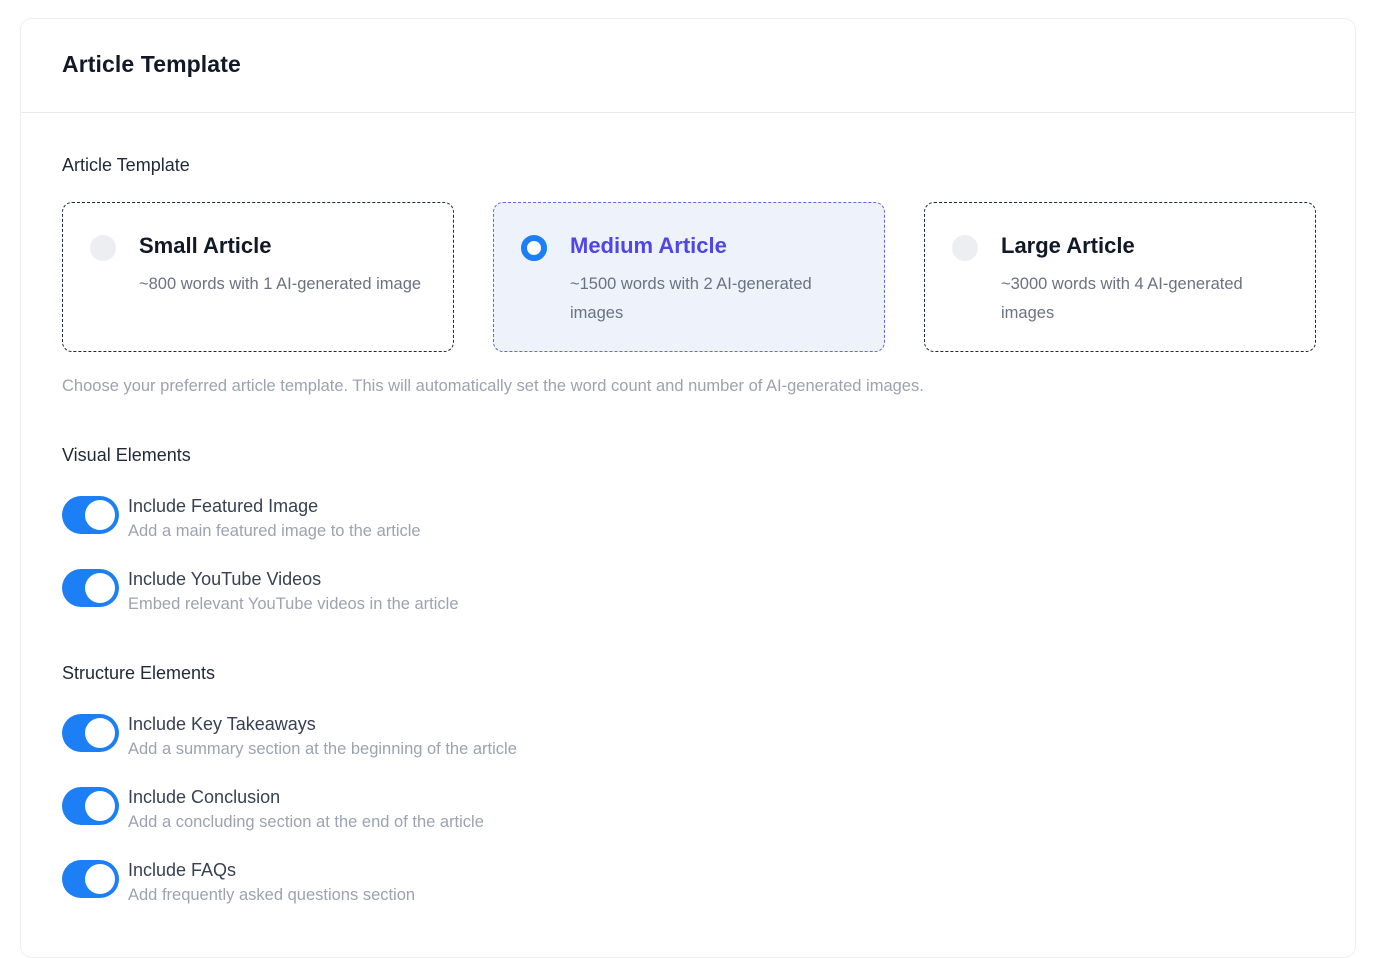  I want to click on template-desc: ~800 words with 1 AI-generated image, so click(280, 284).